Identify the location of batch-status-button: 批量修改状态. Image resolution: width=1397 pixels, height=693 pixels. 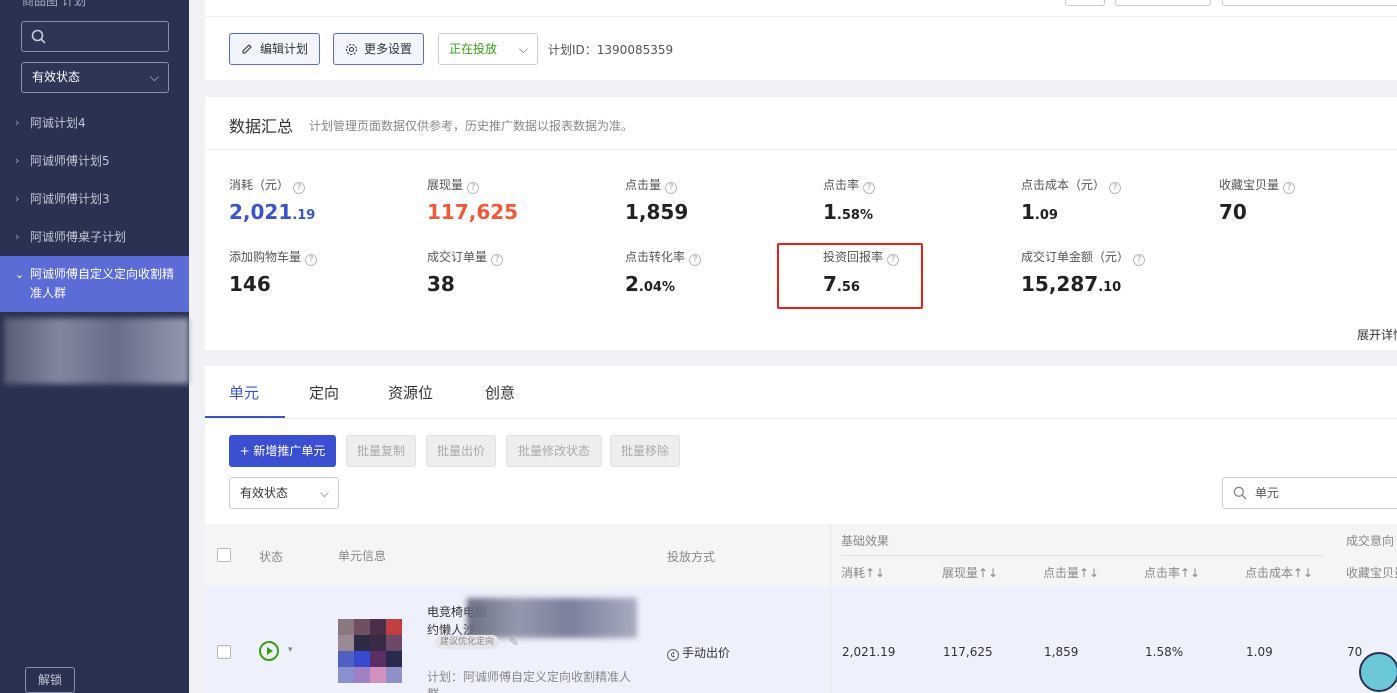
(554, 451).